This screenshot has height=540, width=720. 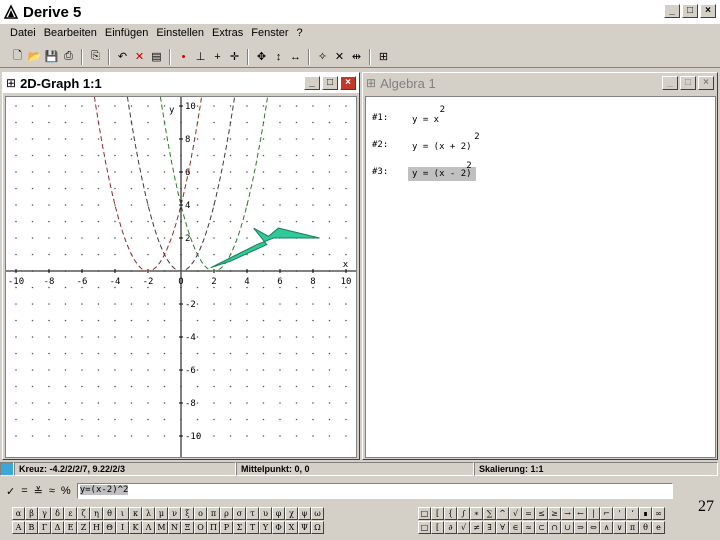 I want to click on crosshair-icon: ✛, so click(x=234, y=56).